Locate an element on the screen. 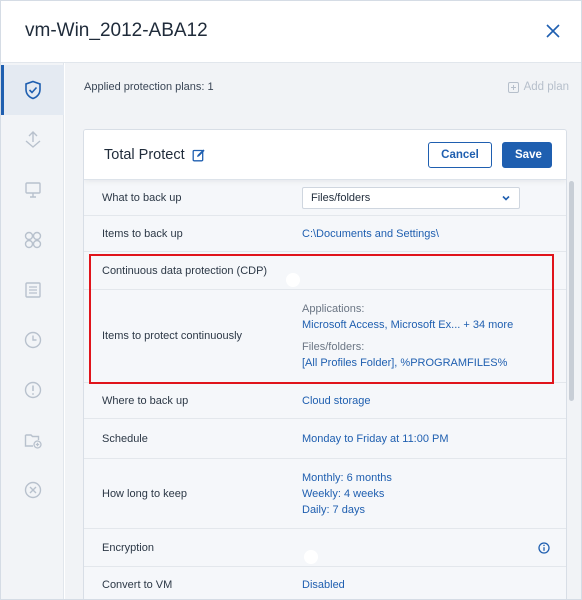 This screenshot has height=600, width=582. row-where-to-back-up: Where to back up Cloud storage is located at coordinates (325, 401).